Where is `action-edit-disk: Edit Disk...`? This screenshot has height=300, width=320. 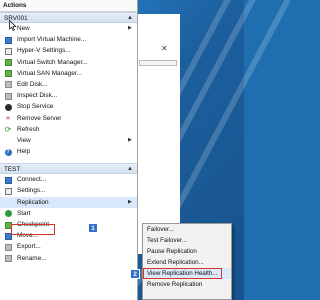
action-edit-disk: Edit Disk... is located at coordinates (68, 84).